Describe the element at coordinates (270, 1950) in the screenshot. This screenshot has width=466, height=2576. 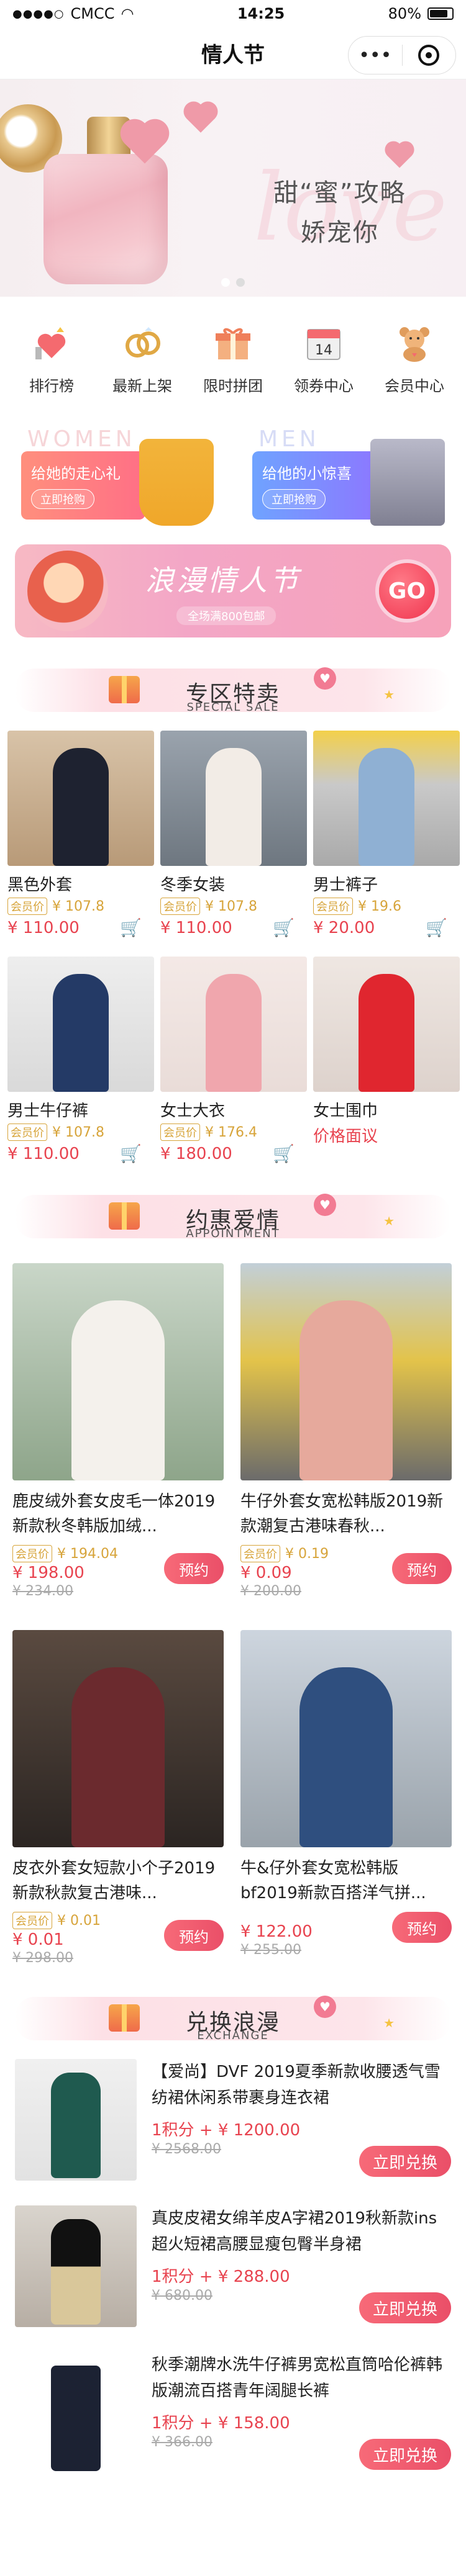
I see `original-price: ¥ 255.00` at that location.